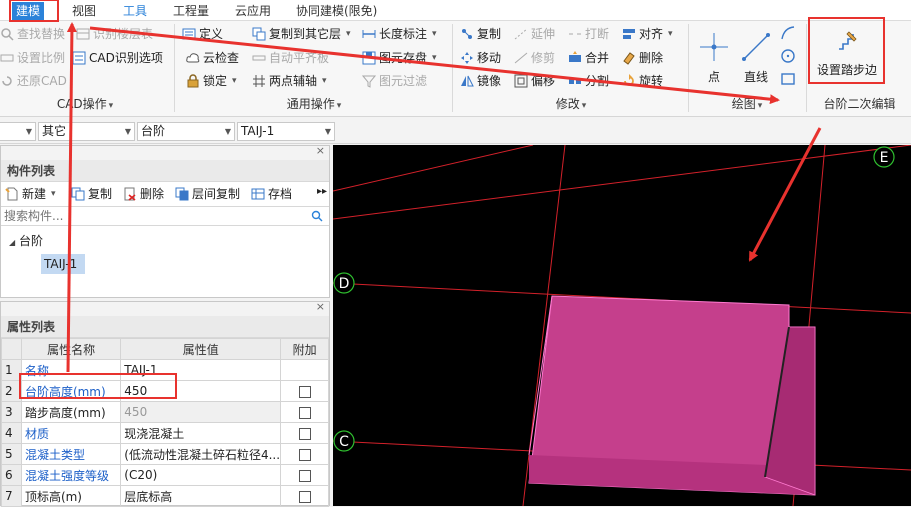  What do you see at coordinates (165, 152) in the screenshot?
I see `panel-titlebar: ×` at bounding box center [165, 152].